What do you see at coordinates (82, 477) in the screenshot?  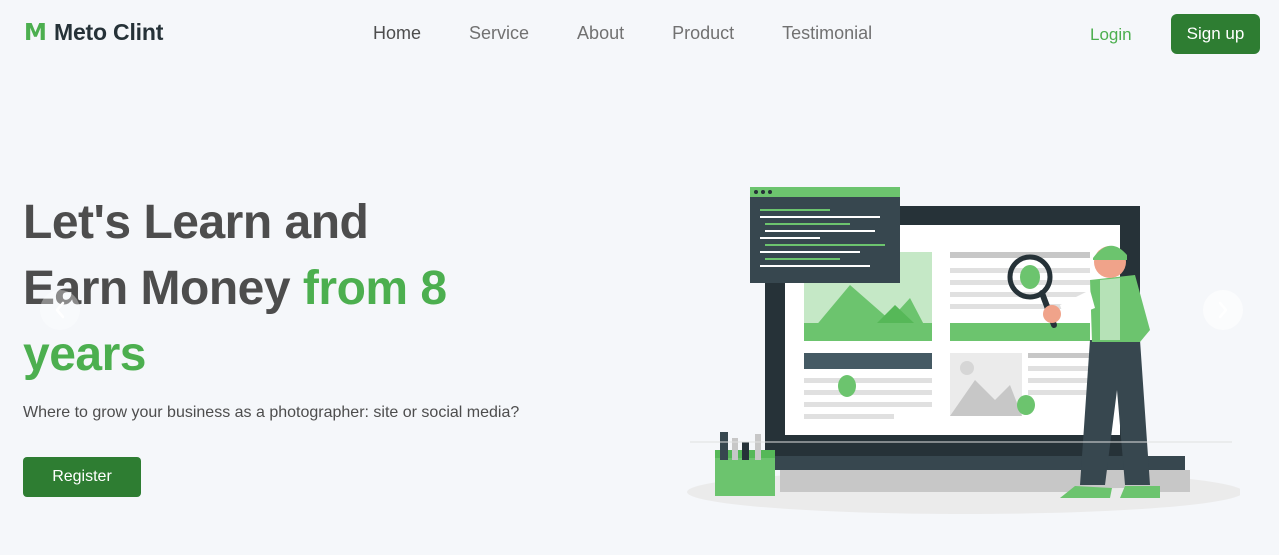 I see `register-button: Register` at bounding box center [82, 477].